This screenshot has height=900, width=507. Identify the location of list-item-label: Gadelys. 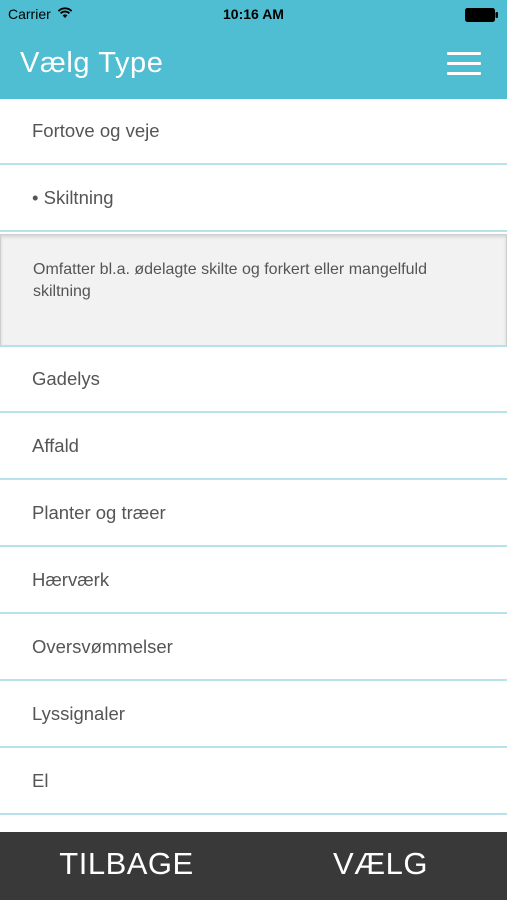
(66, 378).